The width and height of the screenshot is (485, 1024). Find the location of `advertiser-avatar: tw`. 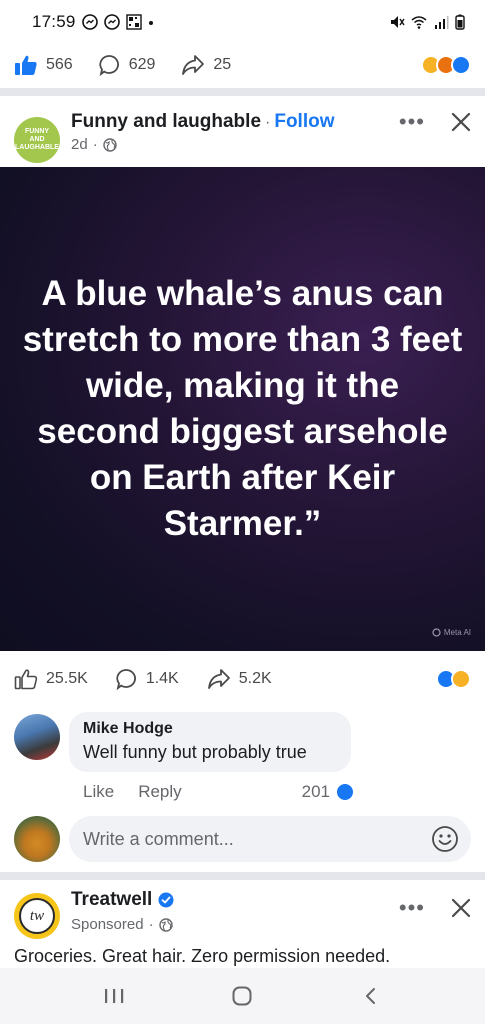

advertiser-avatar: tw is located at coordinates (37, 916).